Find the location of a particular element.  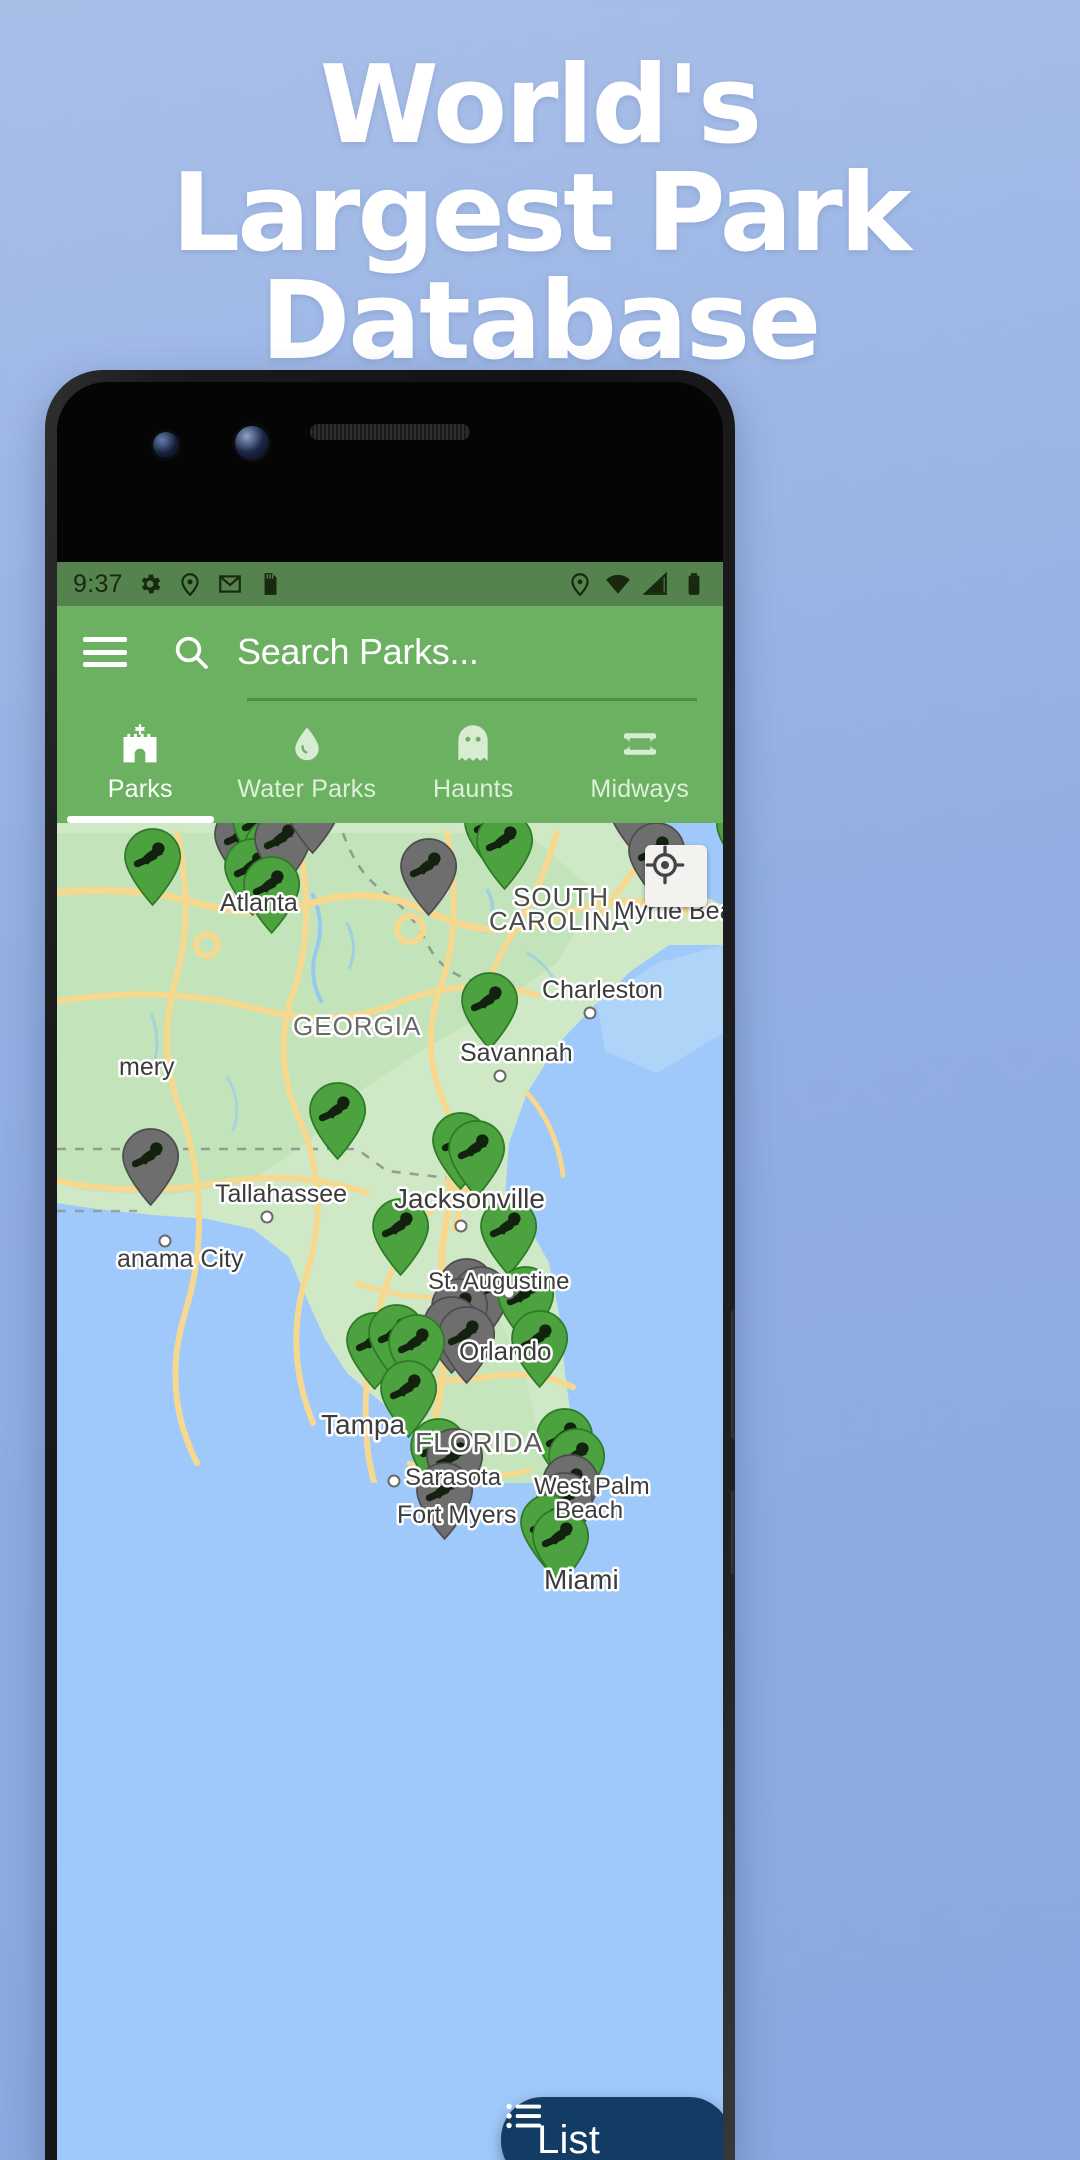

list-button-label: List is located at coordinates (569, 2138).